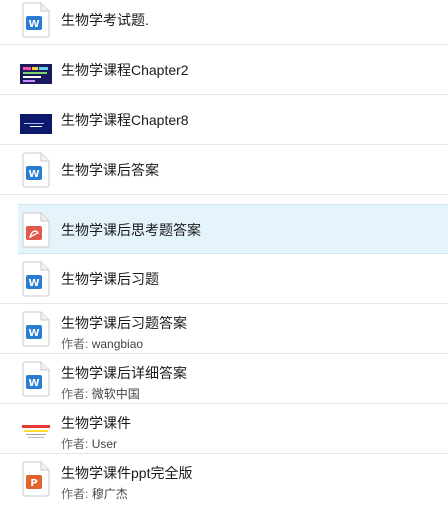 This screenshot has width=448, height=507. What do you see at coordinates (105, 20) in the screenshot?
I see `item-title: 生物学考试题.` at bounding box center [105, 20].